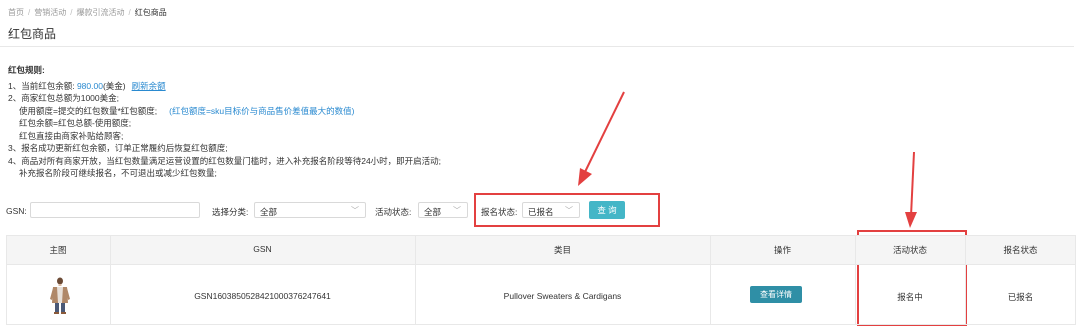 The height and width of the screenshot is (336, 1080). I want to click on column-header-signup-status: 报名状态, so click(1020, 250).